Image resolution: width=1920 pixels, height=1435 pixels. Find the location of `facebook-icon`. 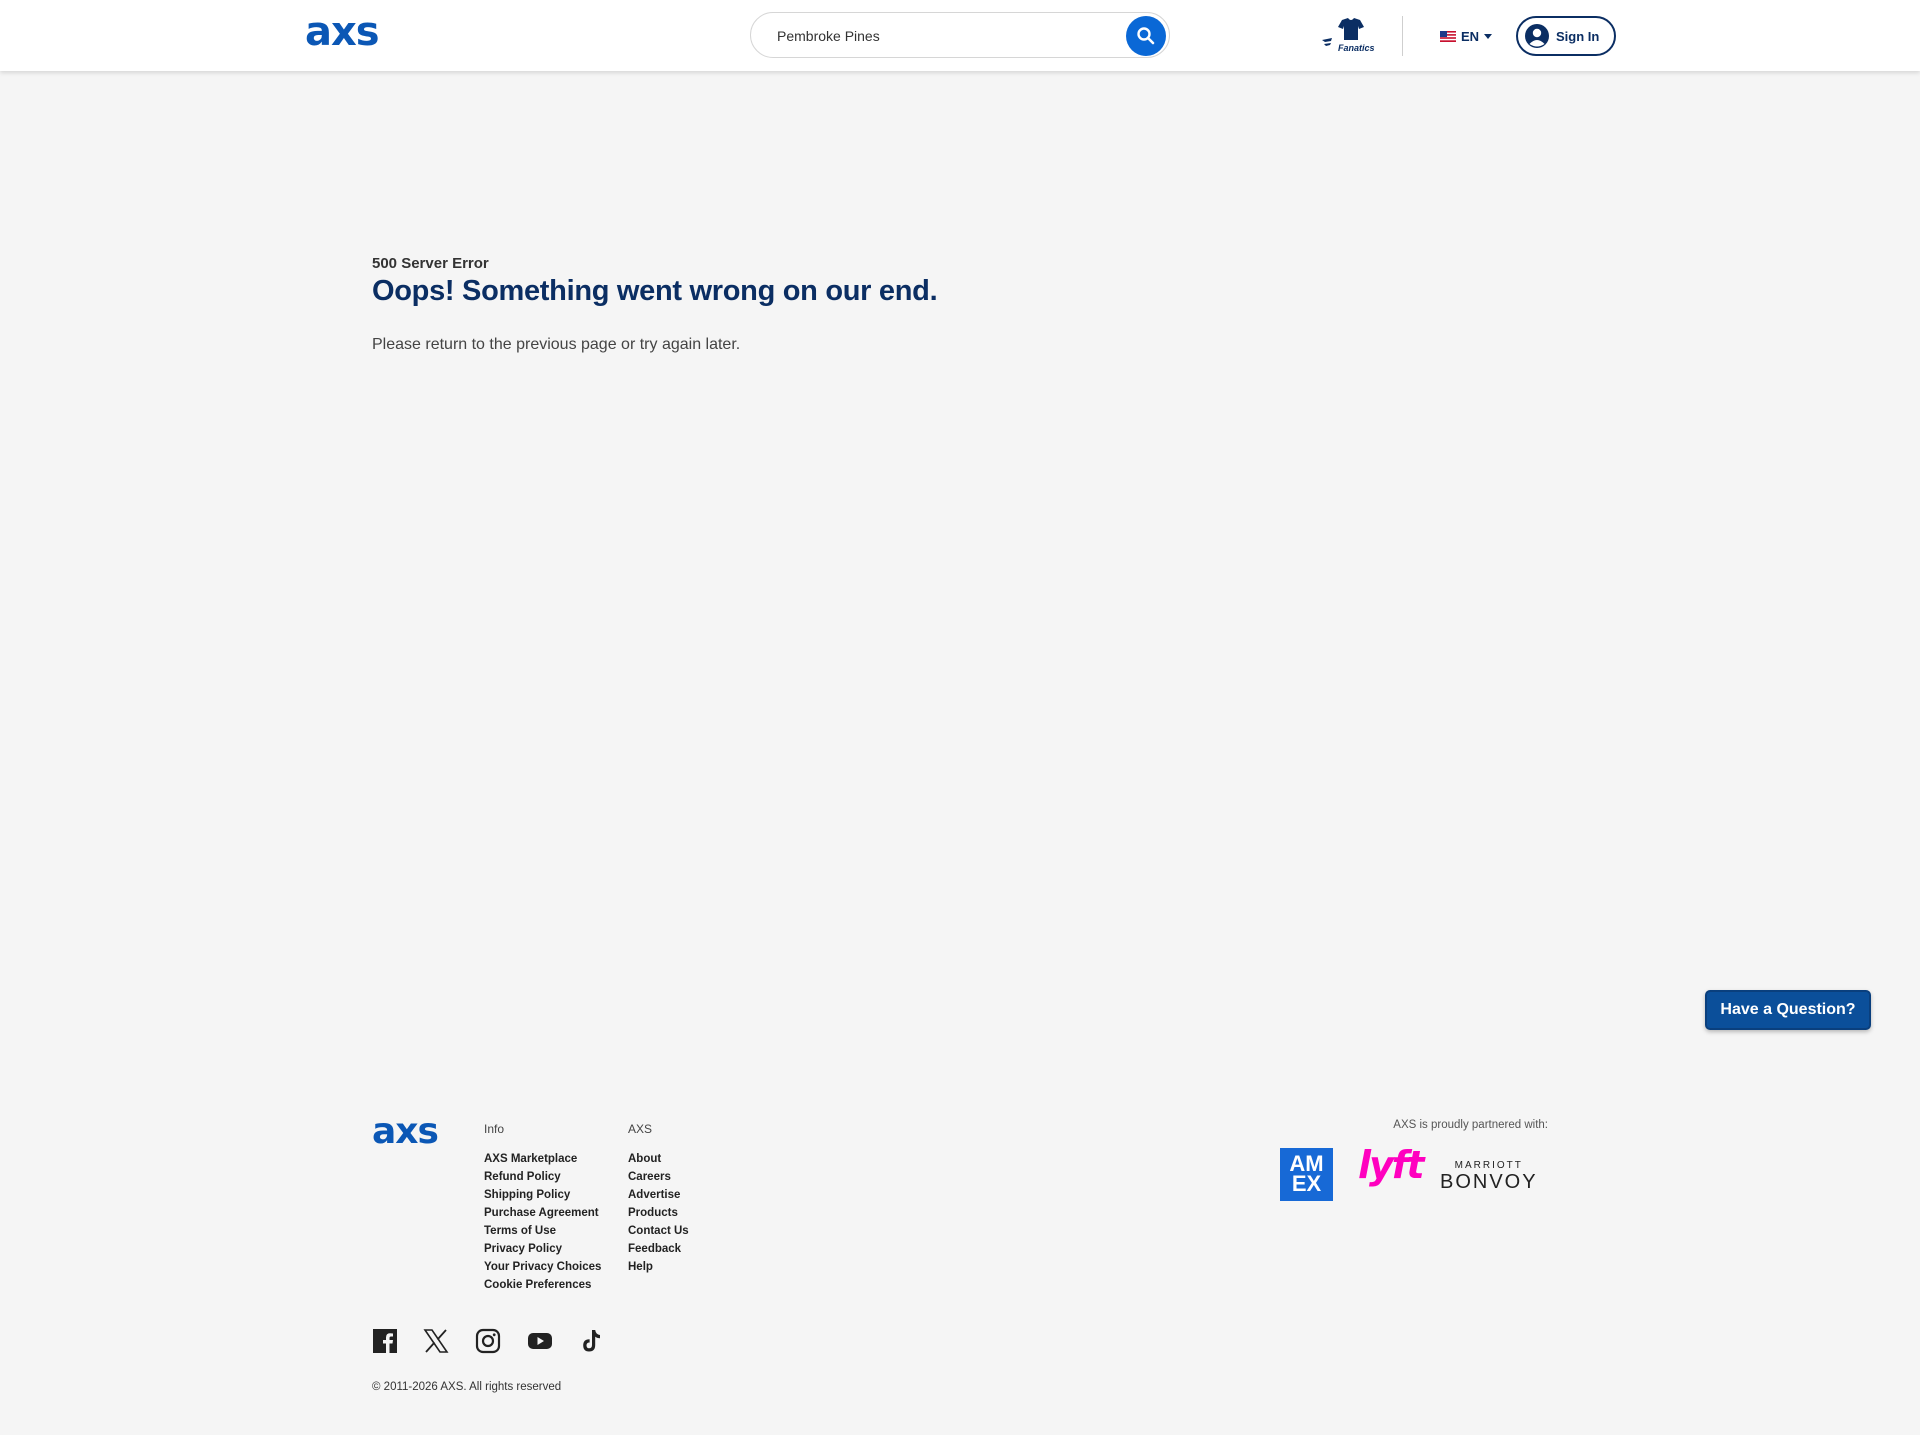

facebook-icon is located at coordinates (385, 1341).